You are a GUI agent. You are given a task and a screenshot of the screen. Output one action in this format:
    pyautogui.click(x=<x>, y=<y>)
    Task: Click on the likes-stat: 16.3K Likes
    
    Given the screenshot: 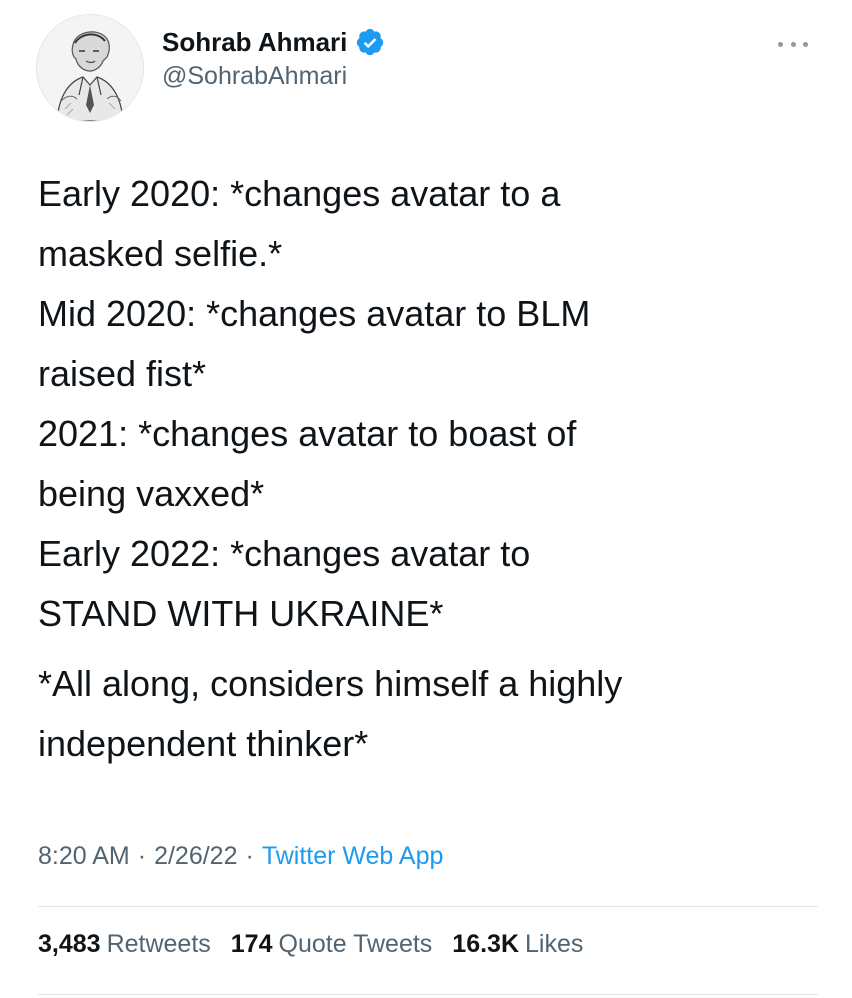 What is the action you would take?
    pyautogui.click(x=517, y=944)
    